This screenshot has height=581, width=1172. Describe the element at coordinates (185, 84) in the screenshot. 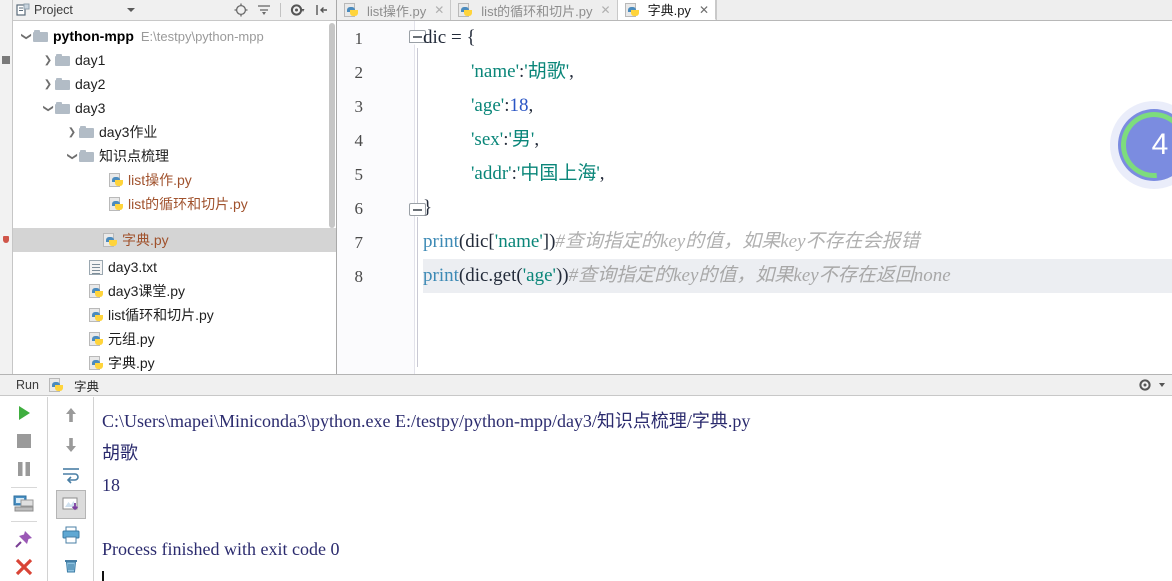

I see `tree-row-day2: day2` at that location.